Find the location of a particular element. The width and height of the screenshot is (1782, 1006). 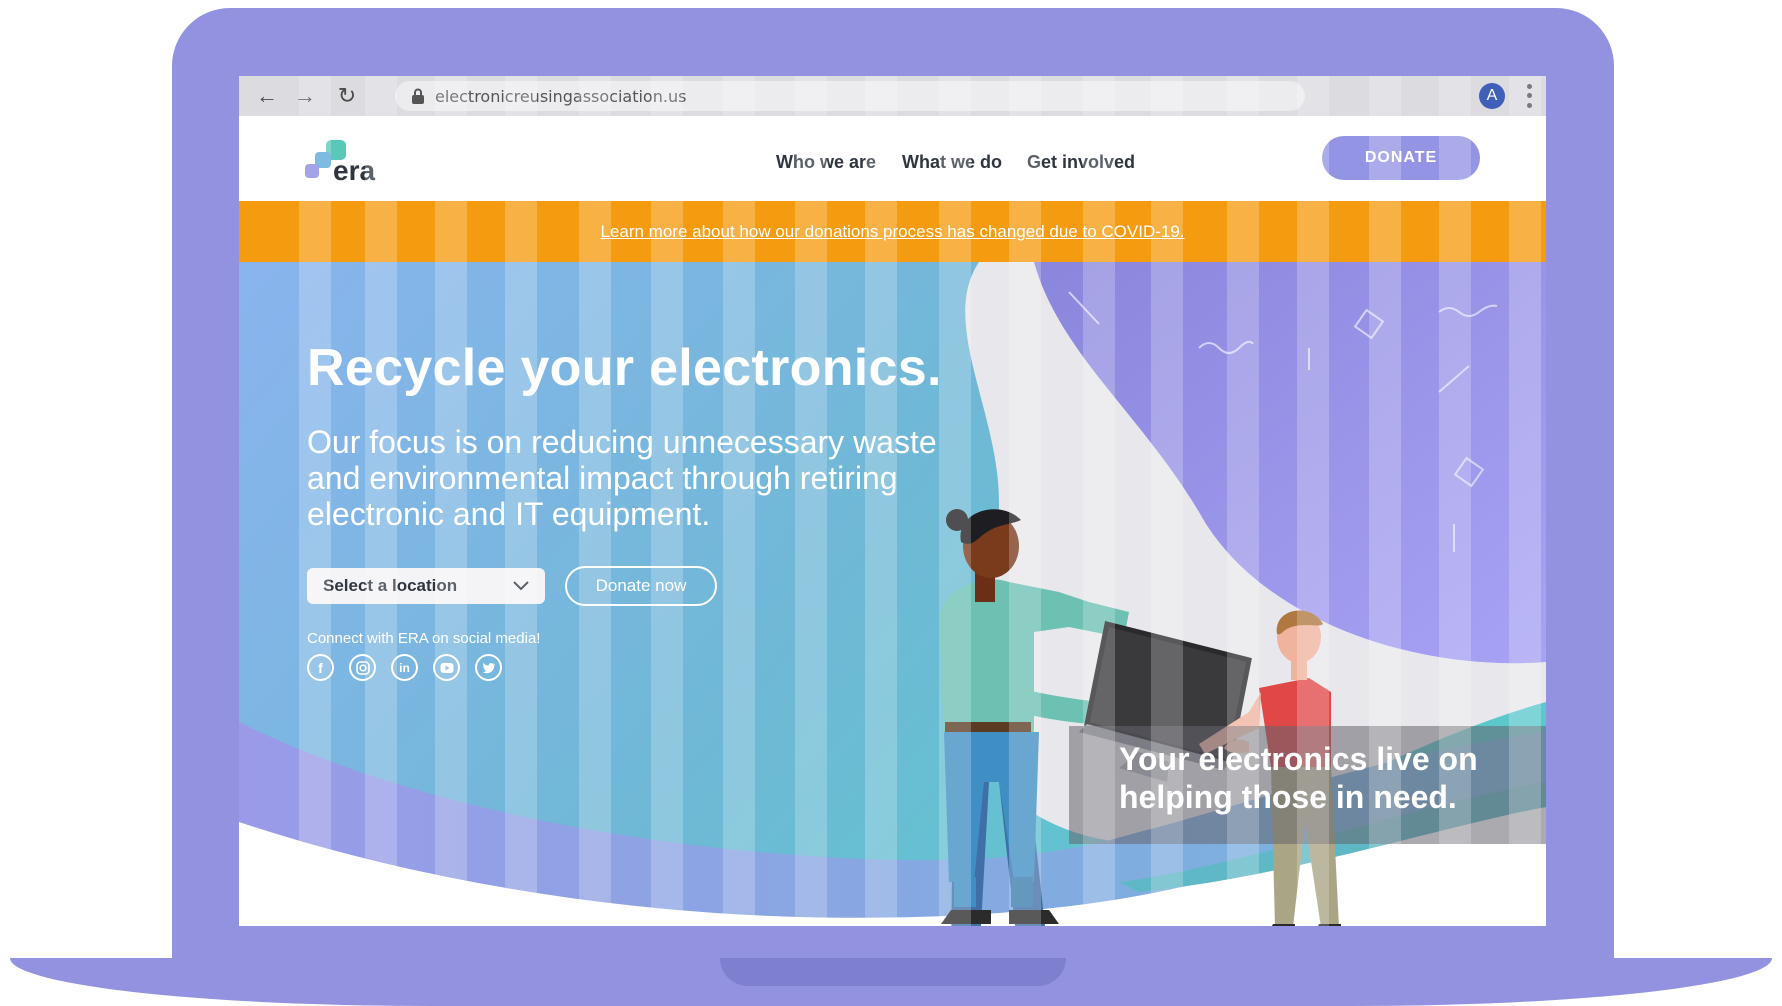

twitter-icon is located at coordinates (488, 667).